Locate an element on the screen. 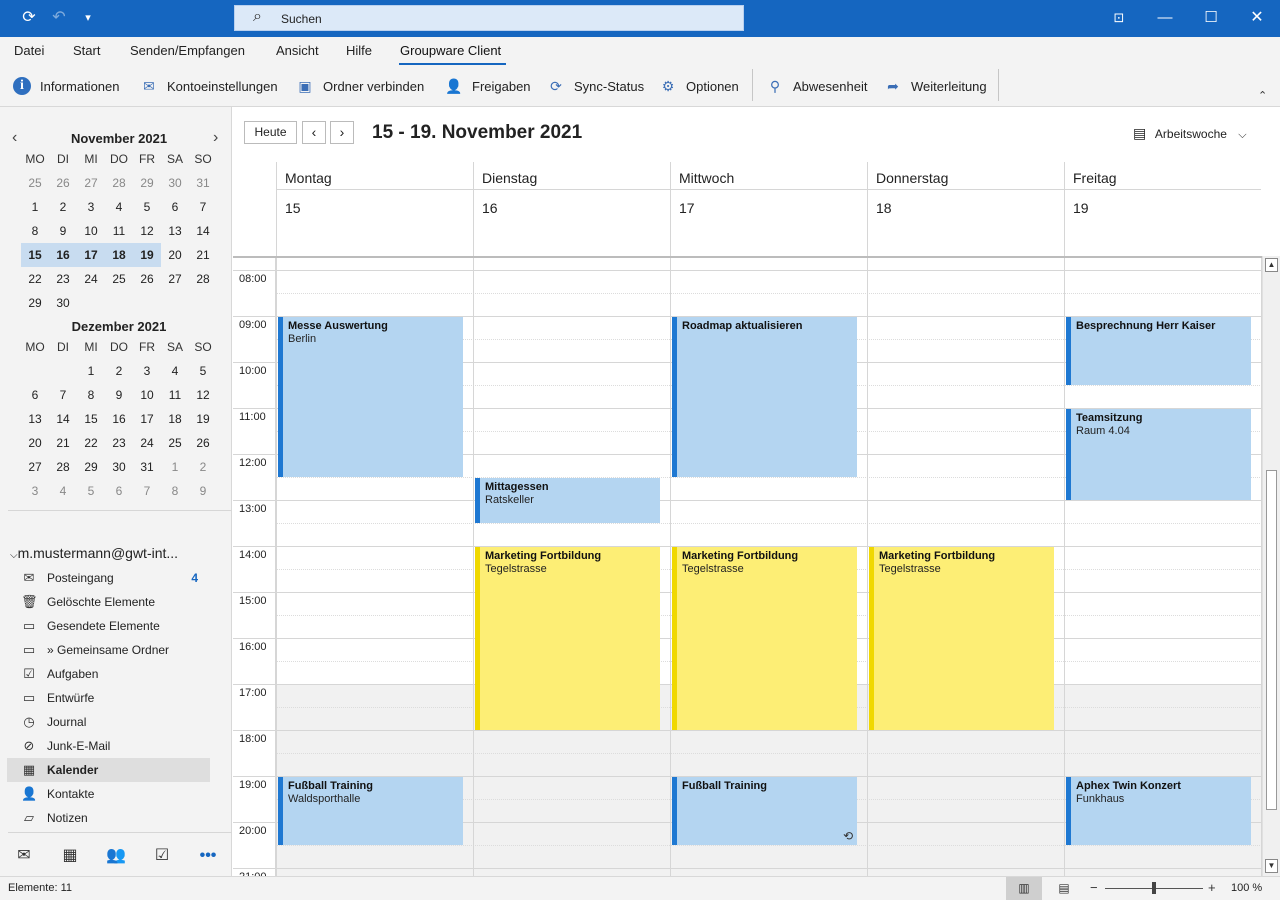  mini-cal-day: 1 is located at coordinates (91, 371).